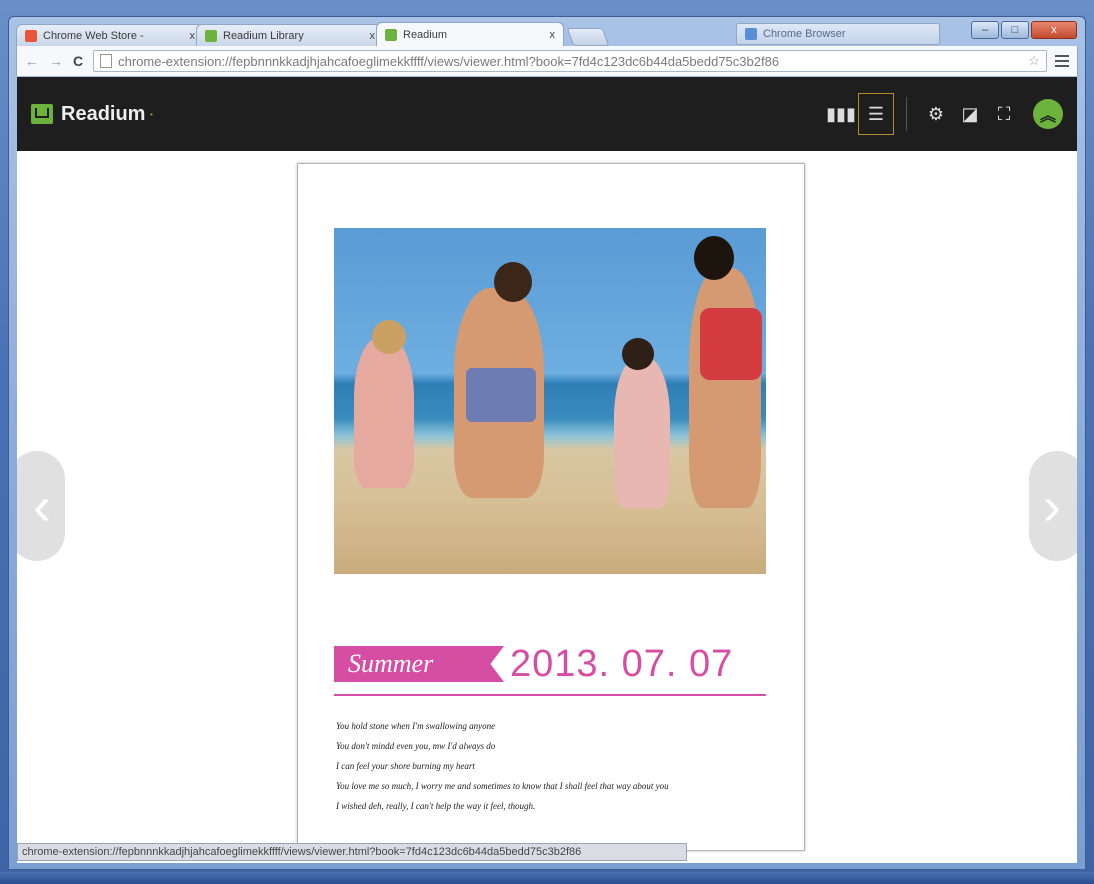 The height and width of the screenshot is (884, 1094). What do you see at coordinates (419, 664) in the screenshot?
I see `summer-label: Summer` at bounding box center [419, 664].